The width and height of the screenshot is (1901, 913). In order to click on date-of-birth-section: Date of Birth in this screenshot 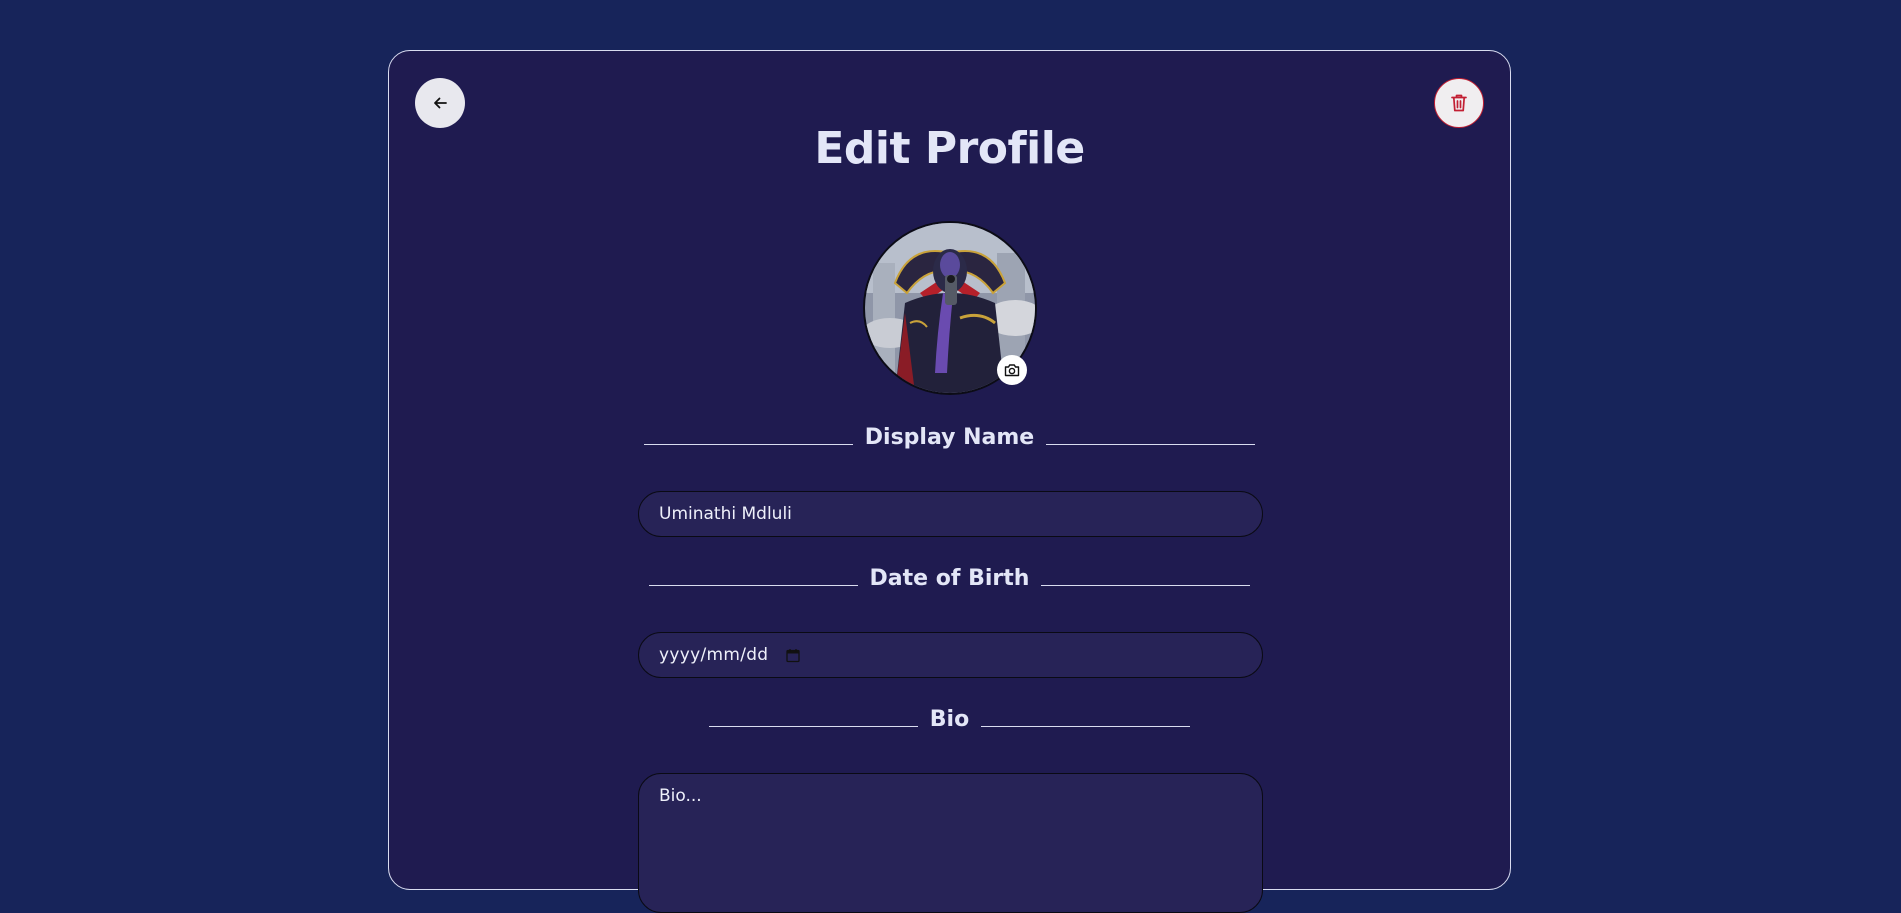, I will do `click(949, 578)`.